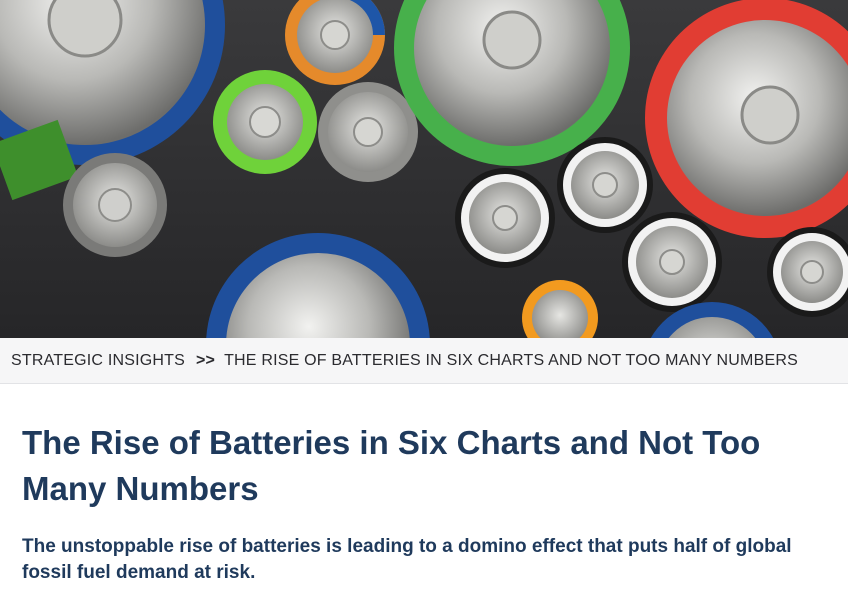  I want to click on breadcrumb-link-section: STRATEGIC INSIGHTS, so click(98, 361).